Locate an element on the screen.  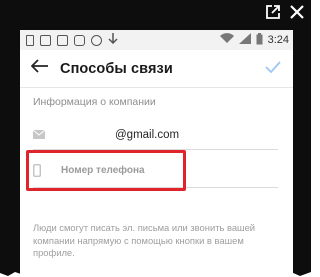
instagram-icon is located at coordinates (79, 40).